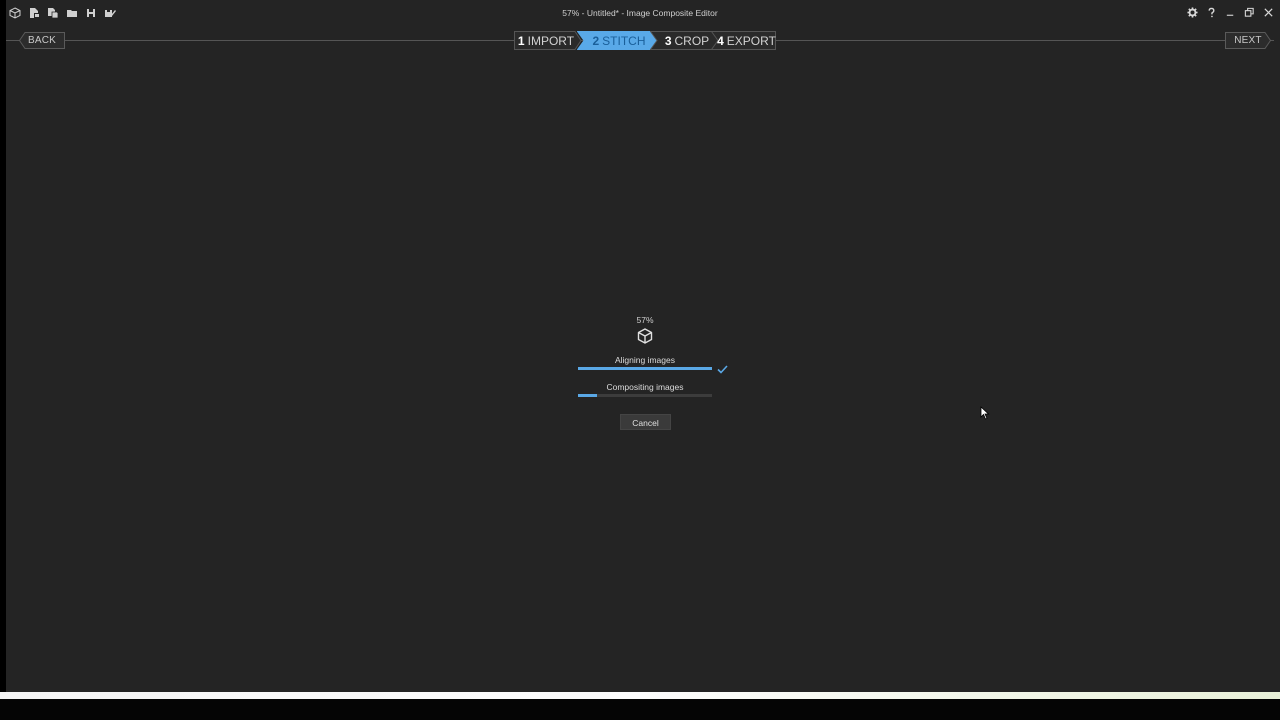 Image resolution: width=1280 pixels, height=720 pixels. I want to click on back-label: BACK, so click(42, 40).